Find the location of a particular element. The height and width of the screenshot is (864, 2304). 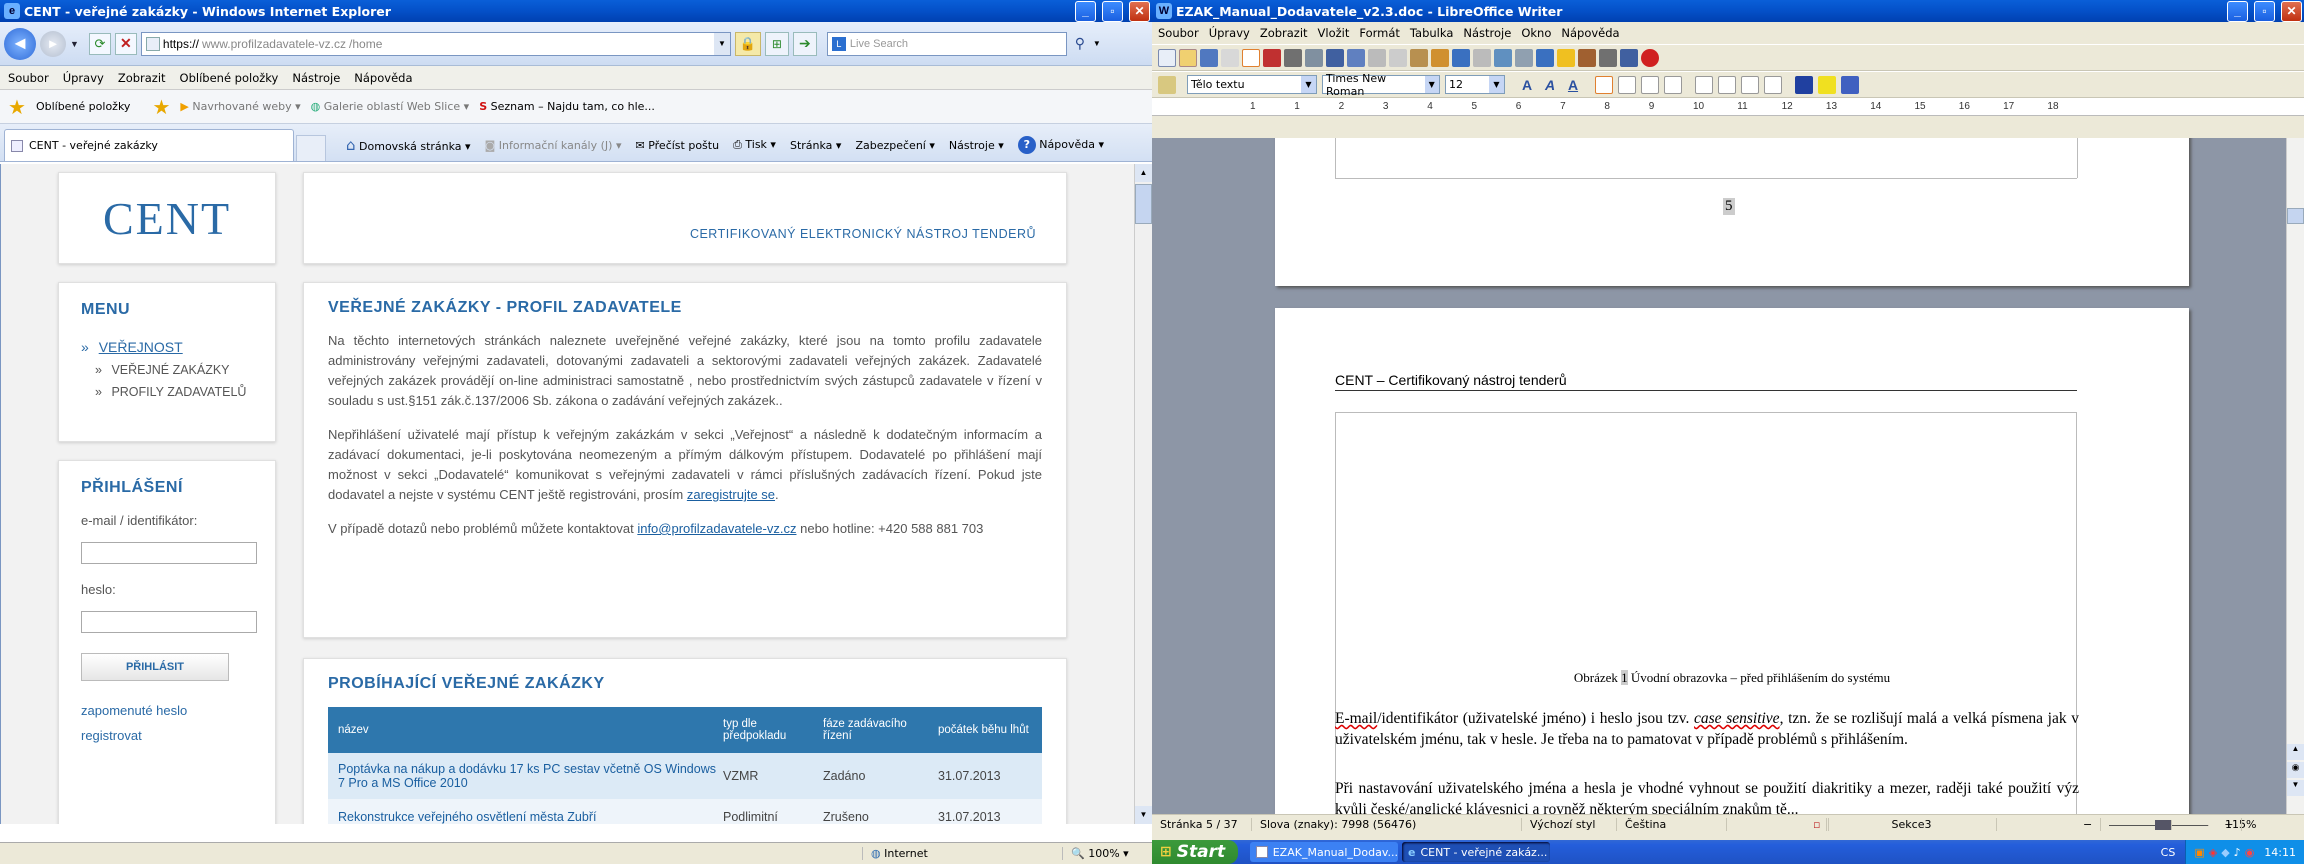

page-menu-button: Stránka ▾ is located at coordinates (815, 145).